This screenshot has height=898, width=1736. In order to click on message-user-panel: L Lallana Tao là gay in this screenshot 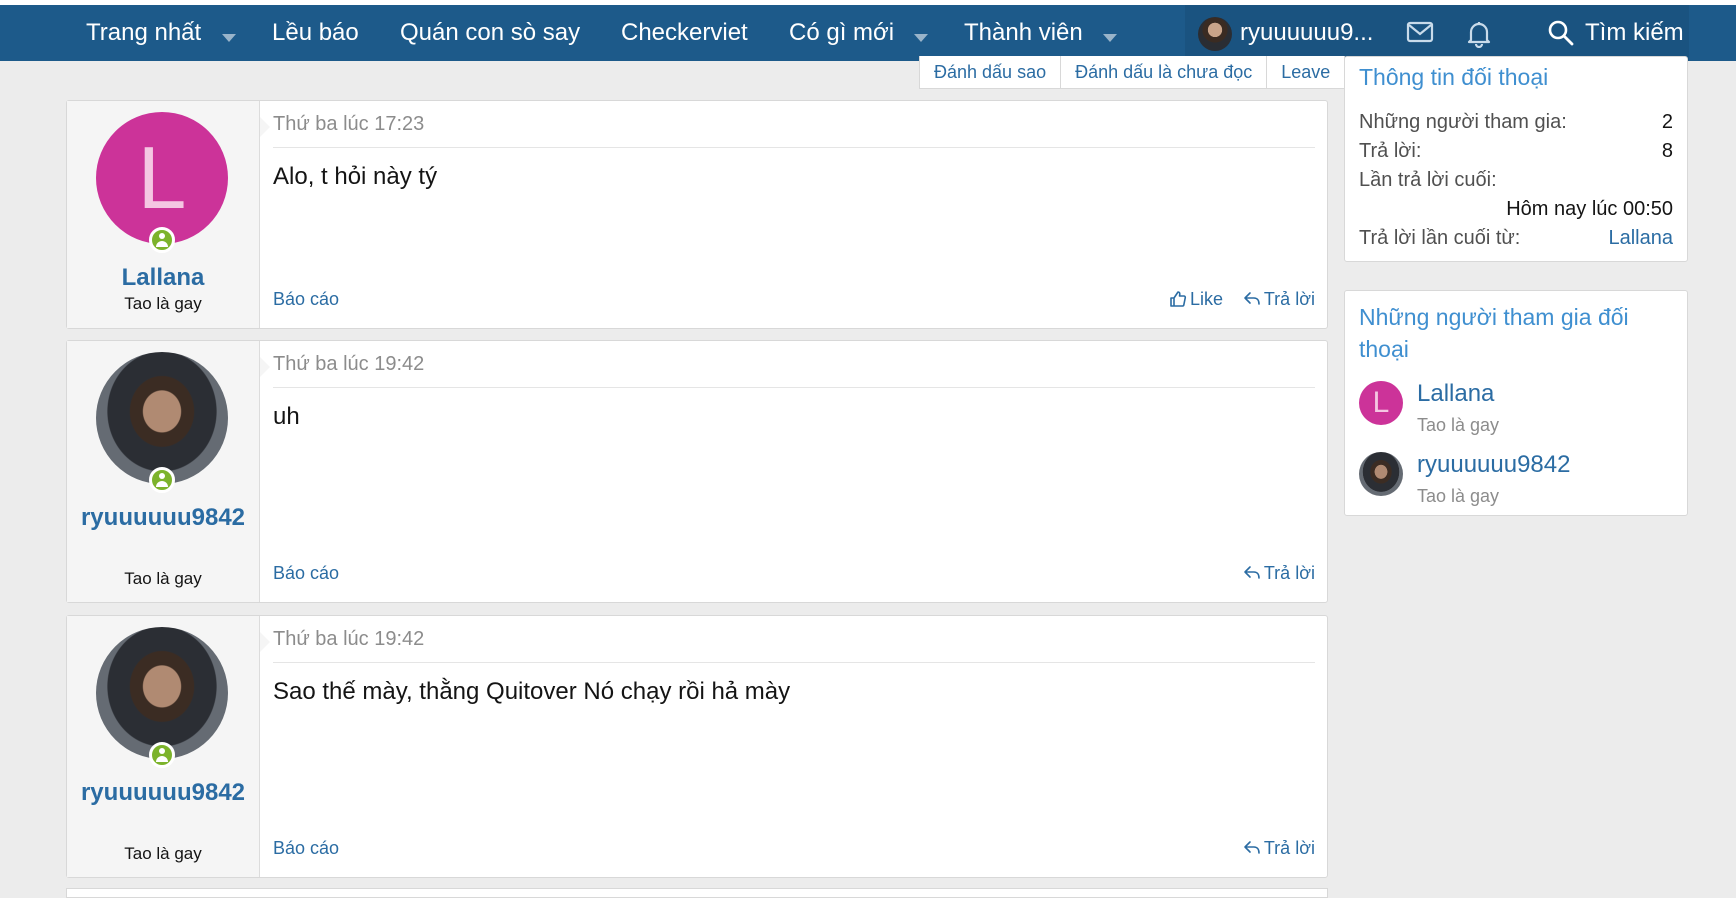, I will do `click(168, 214)`.